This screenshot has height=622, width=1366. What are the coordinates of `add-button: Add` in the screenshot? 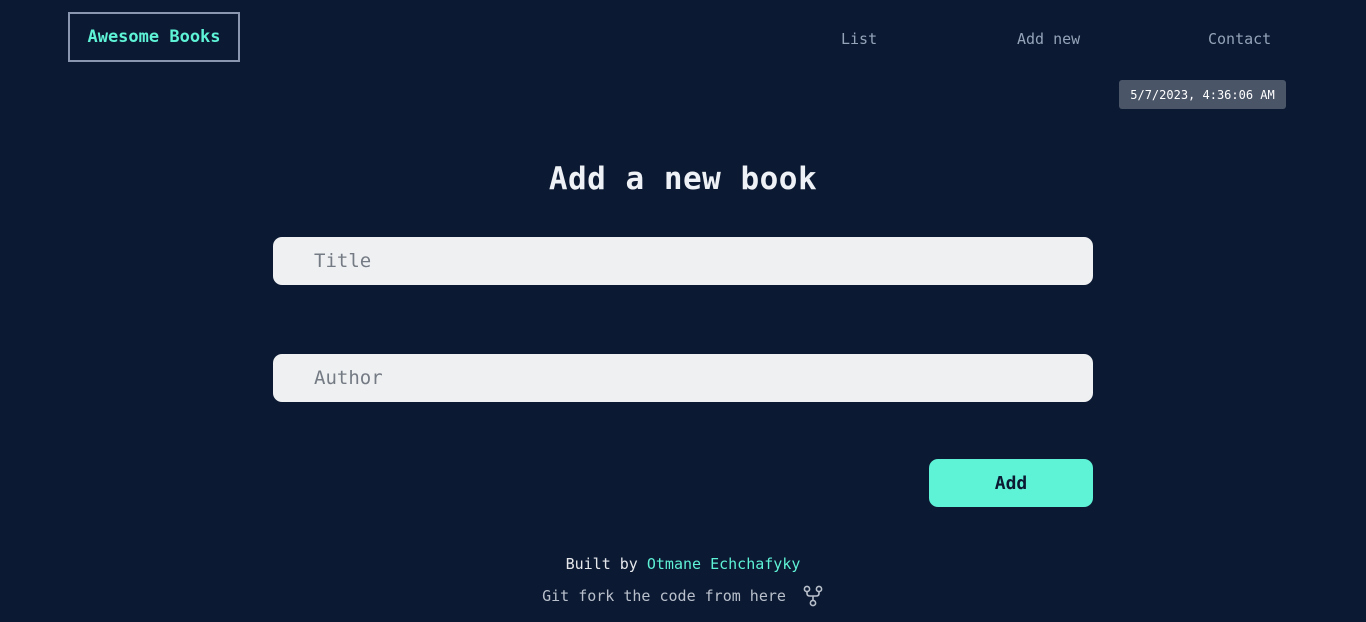 It's located at (1011, 483).